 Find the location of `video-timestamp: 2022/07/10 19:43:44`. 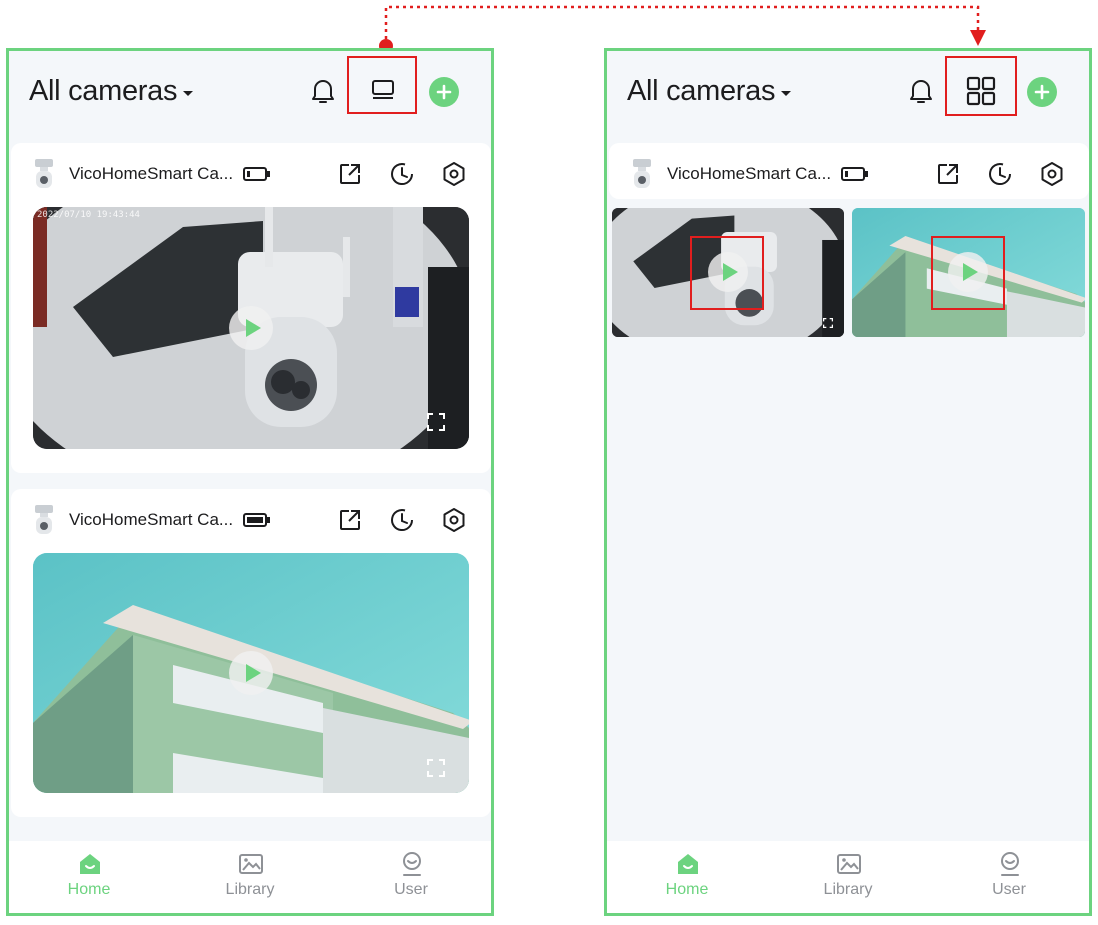

video-timestamp: 2022/07/10 19:43:44 is located at coordinates (88, 215).